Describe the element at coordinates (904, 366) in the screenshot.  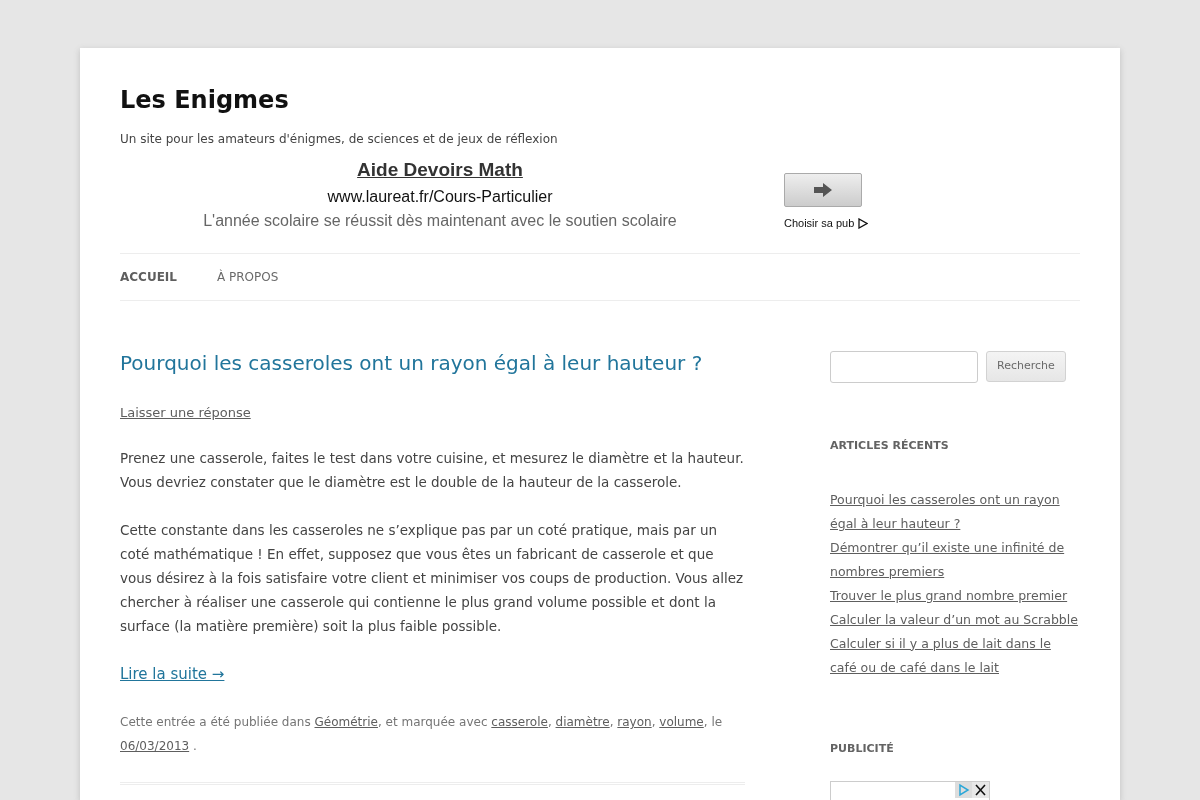
I see `search-field` at that location.